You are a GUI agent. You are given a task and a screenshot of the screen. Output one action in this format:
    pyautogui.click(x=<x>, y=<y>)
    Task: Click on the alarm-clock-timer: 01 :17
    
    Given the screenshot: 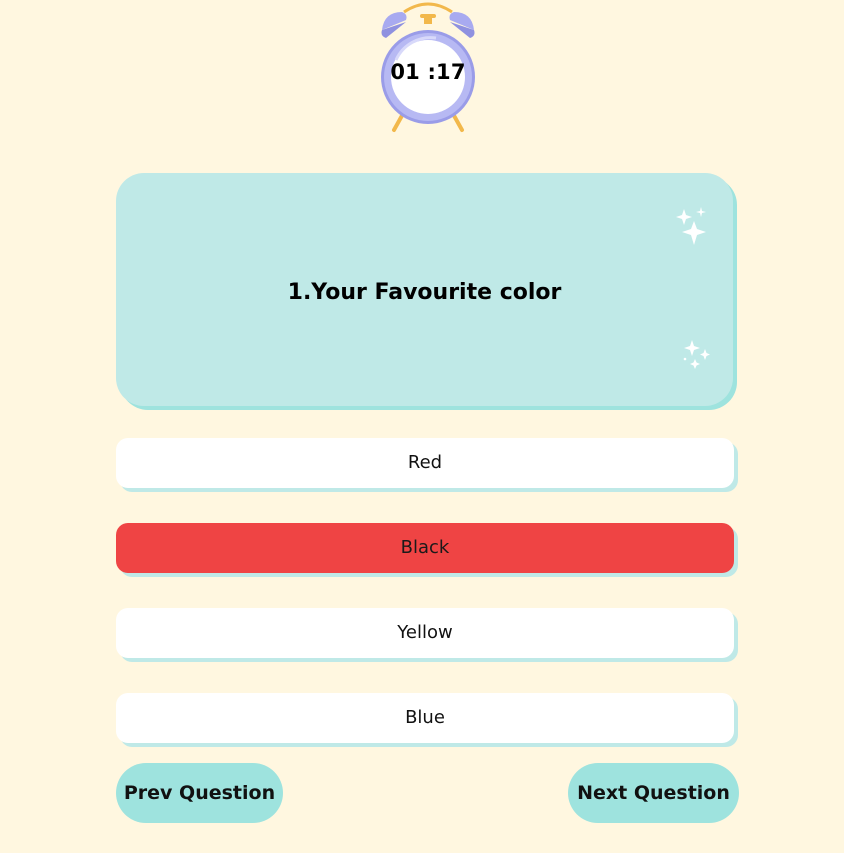 What is the action you would take?
    pyautogui.click(x=428, y=67)
    